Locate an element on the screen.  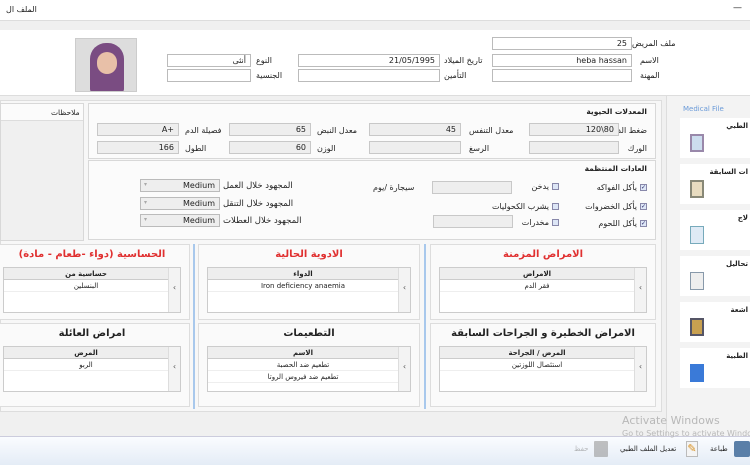
pulse-input: 65 is located at coordinates (270, 129).